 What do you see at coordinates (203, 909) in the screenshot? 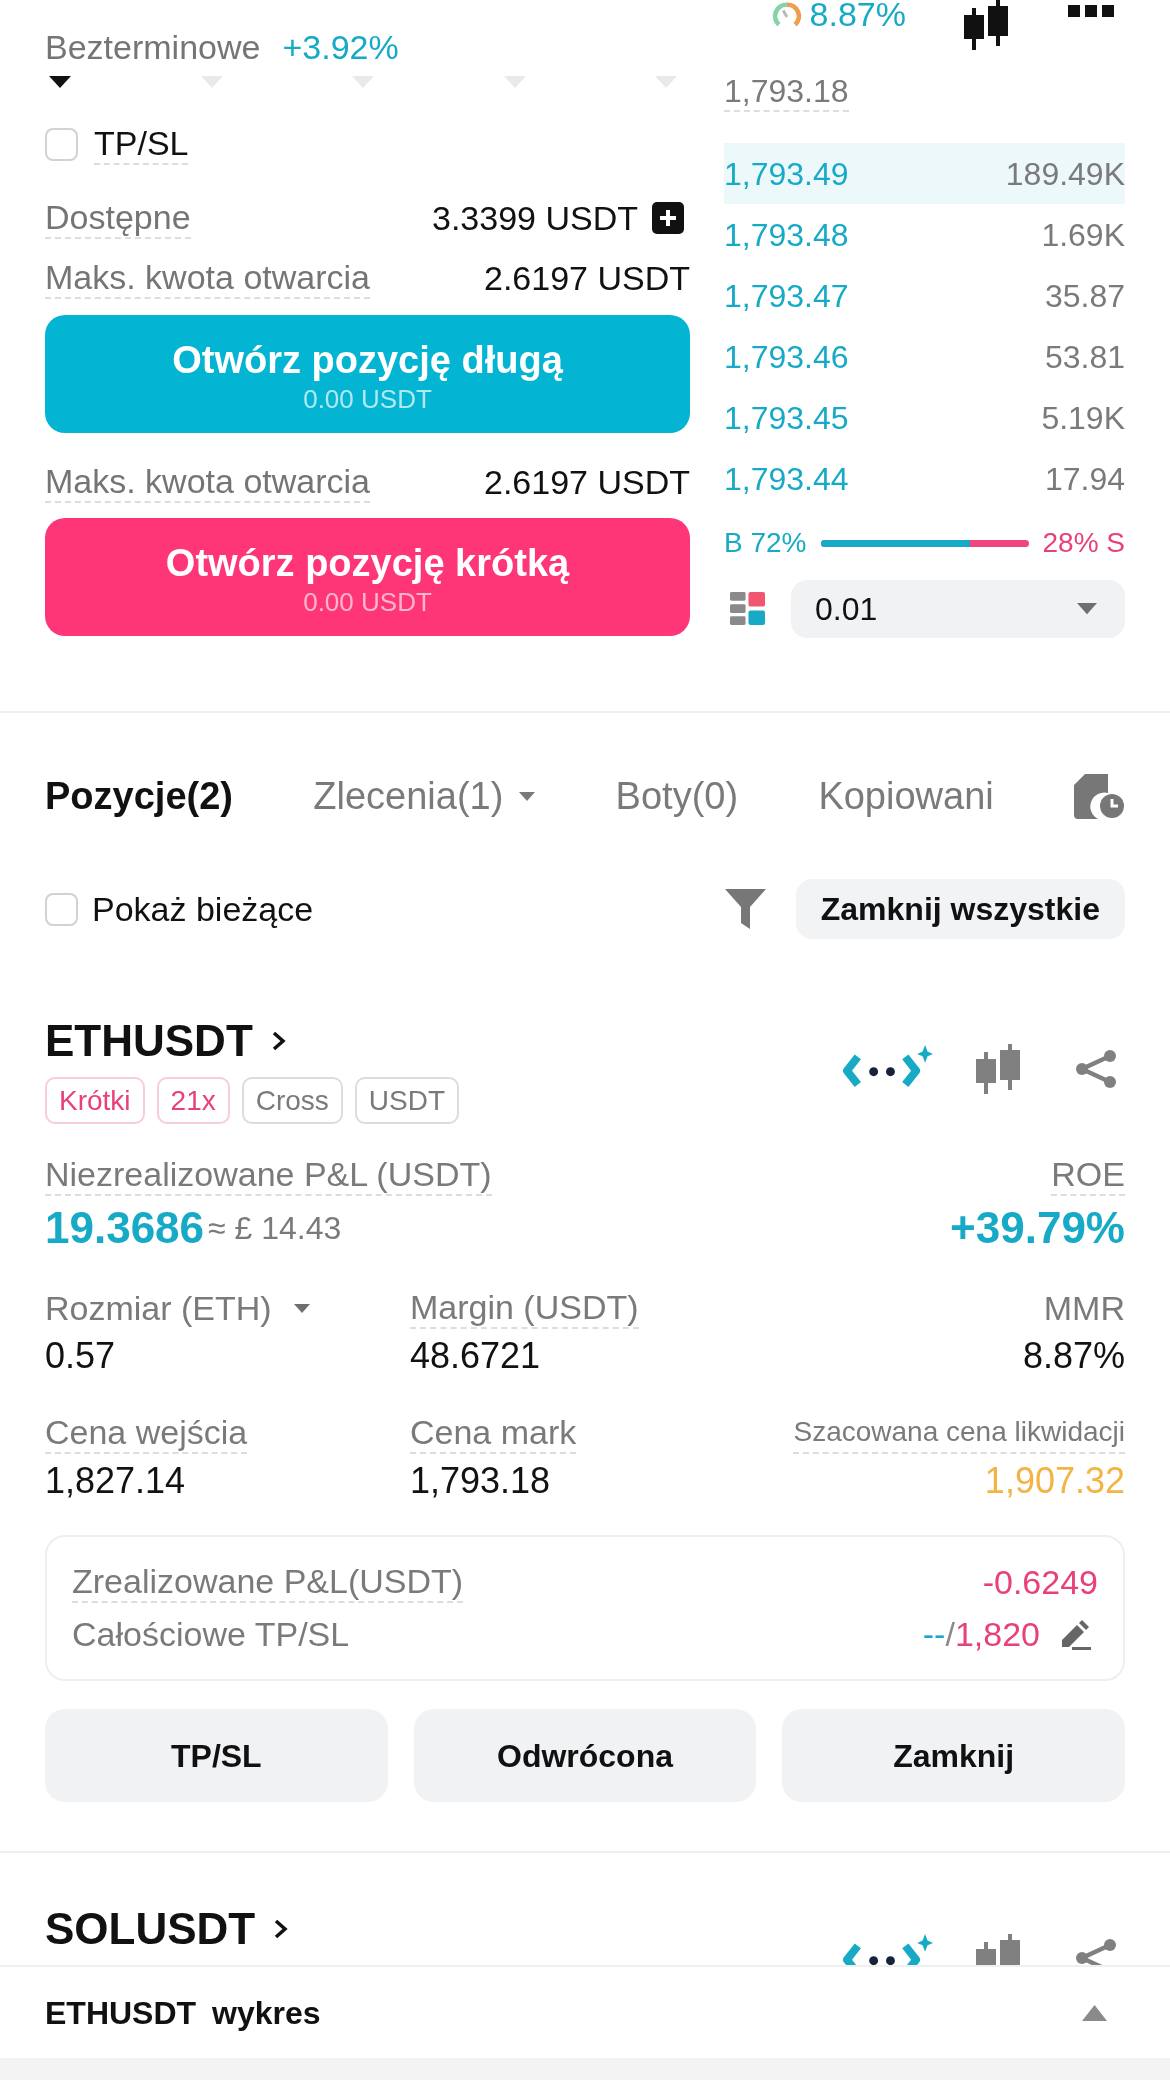
I see `show-current-label: Pokaż bieżące` at bounding box center [203, 909].